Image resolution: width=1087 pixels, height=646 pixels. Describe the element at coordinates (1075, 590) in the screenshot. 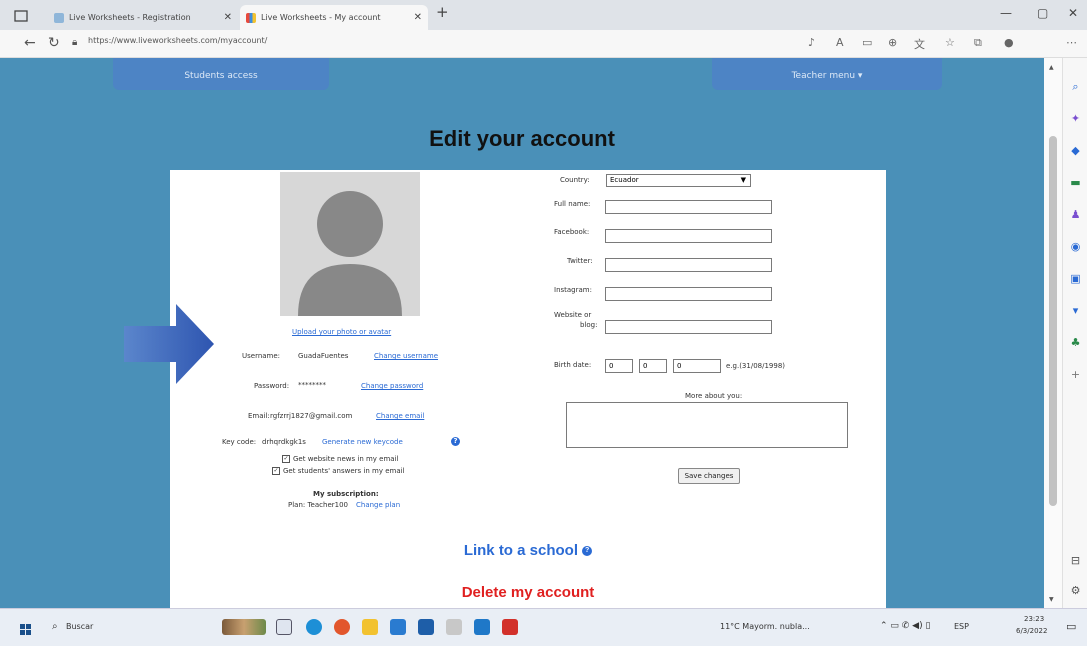

I see `settings-gear-icon: ⚙` at that location.